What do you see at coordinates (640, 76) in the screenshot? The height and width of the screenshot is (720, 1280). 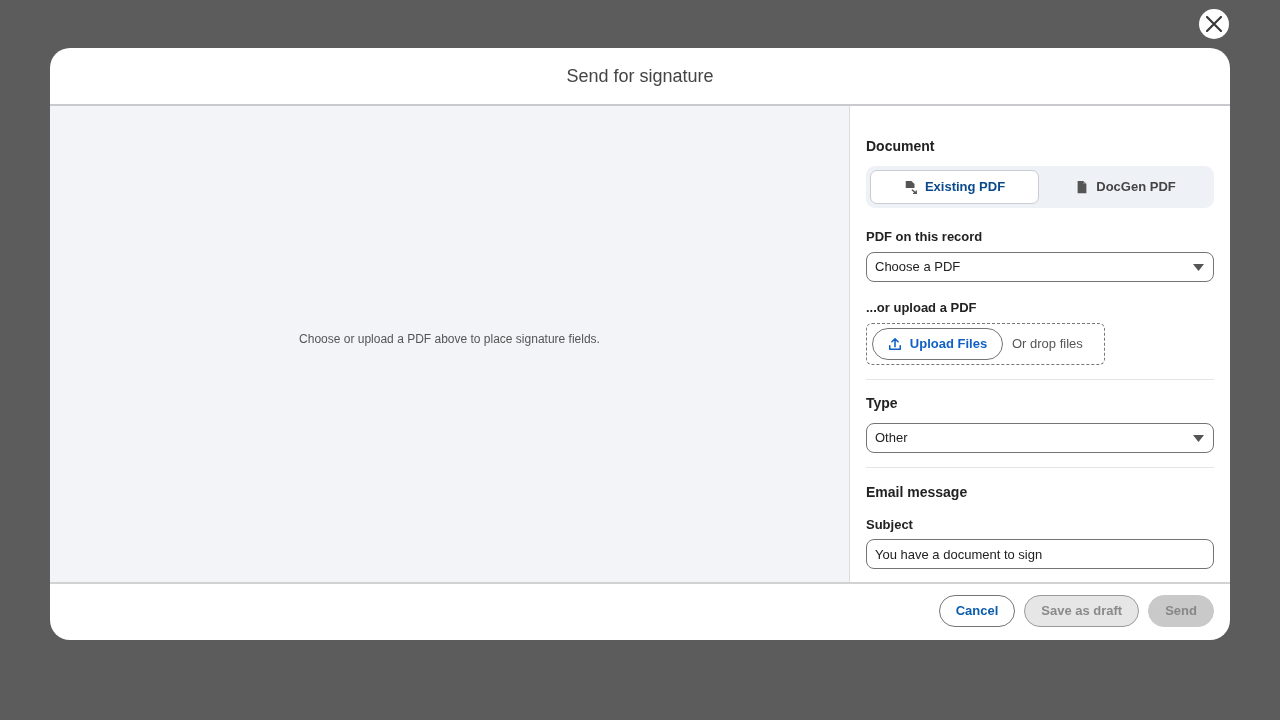 I see `dialog-title: Send for signature` at bounding box center [640, 76].